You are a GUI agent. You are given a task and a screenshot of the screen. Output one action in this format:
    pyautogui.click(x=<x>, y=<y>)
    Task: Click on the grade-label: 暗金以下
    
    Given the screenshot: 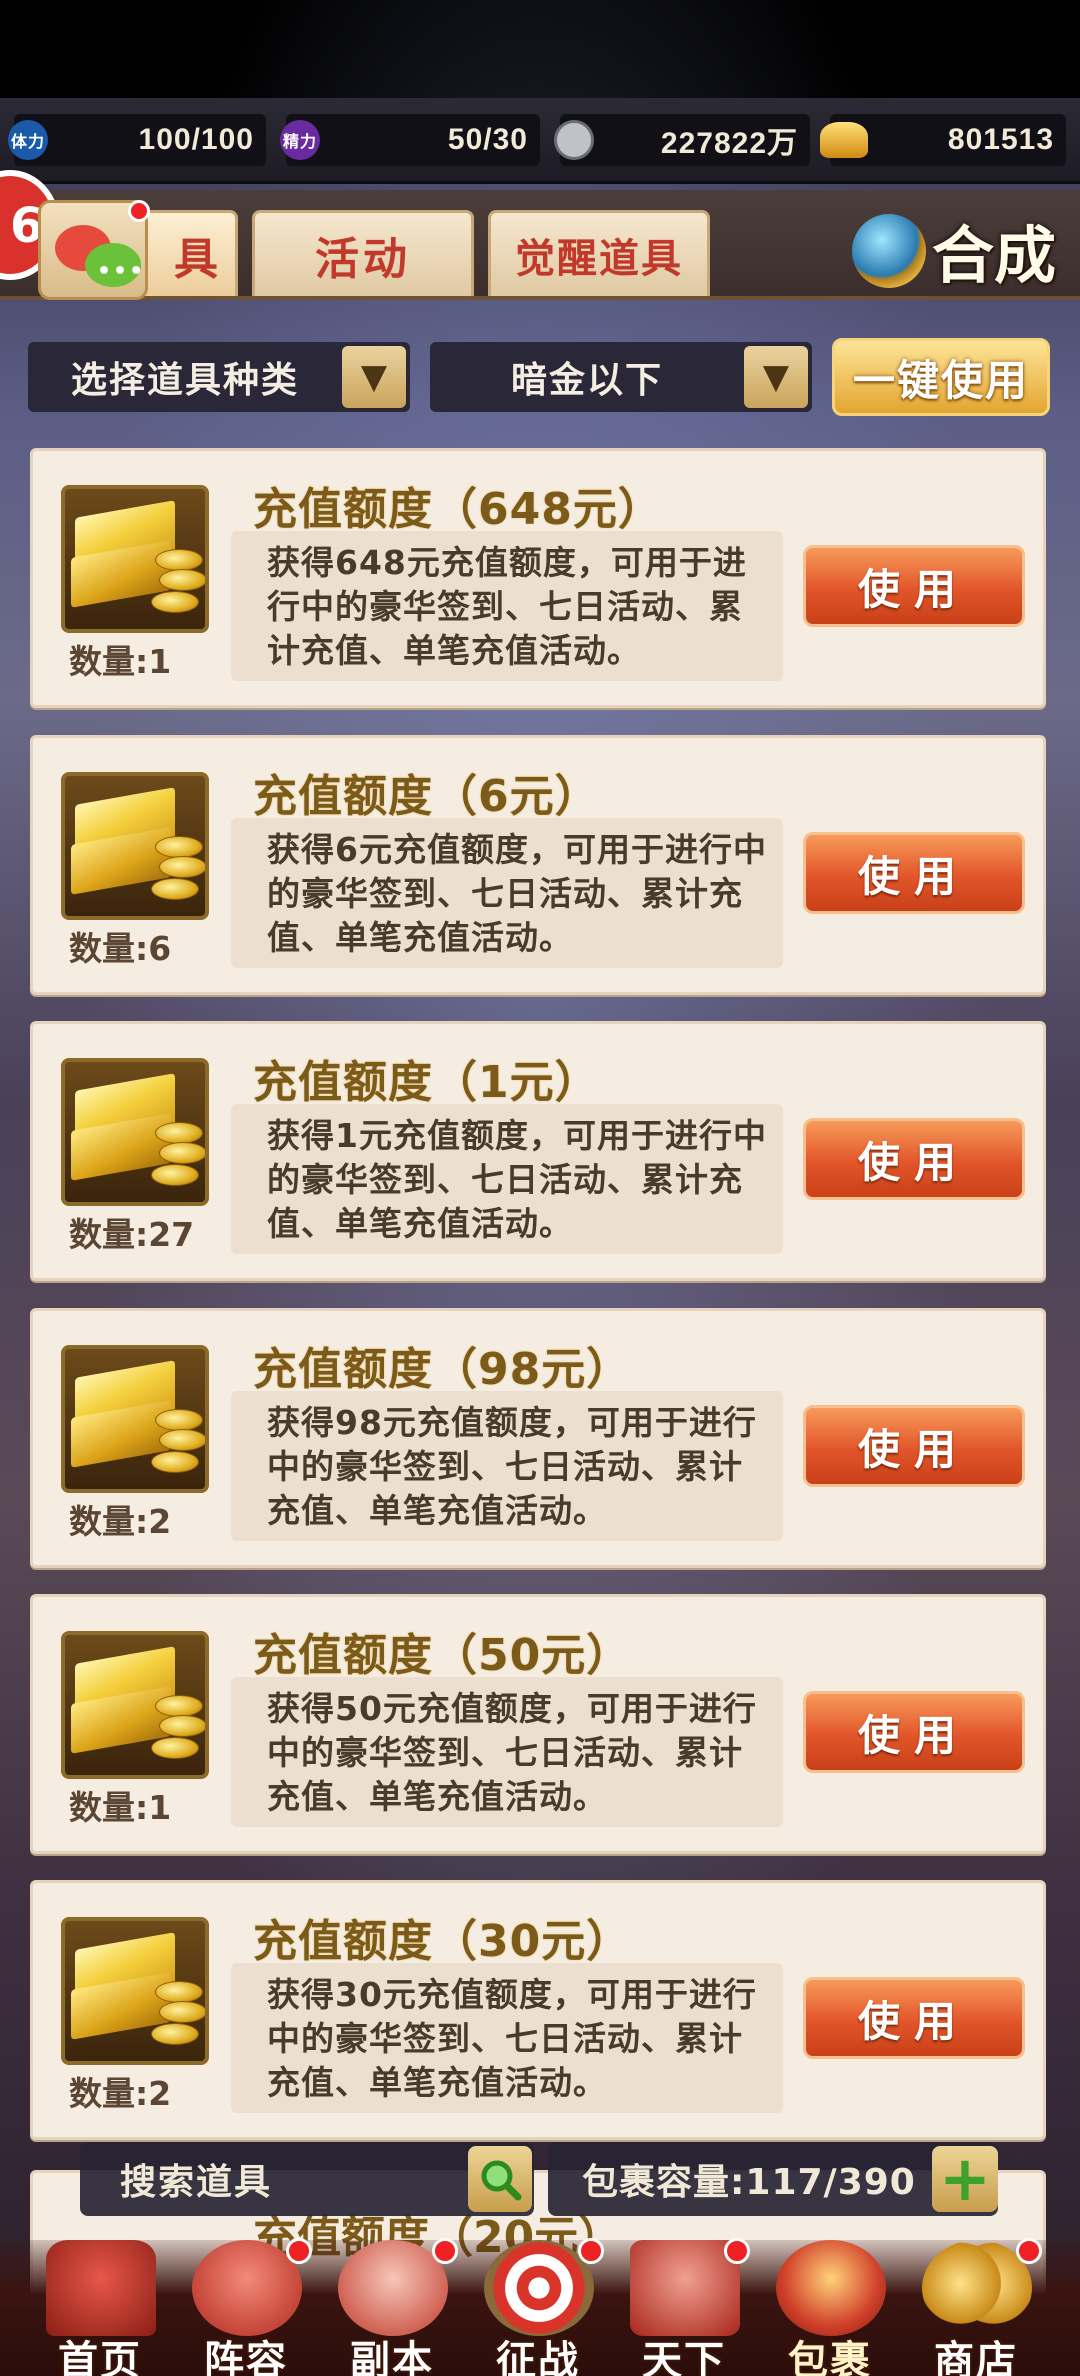 What is the action you would take?
    pyautogui.click(x=586, y=380)
    